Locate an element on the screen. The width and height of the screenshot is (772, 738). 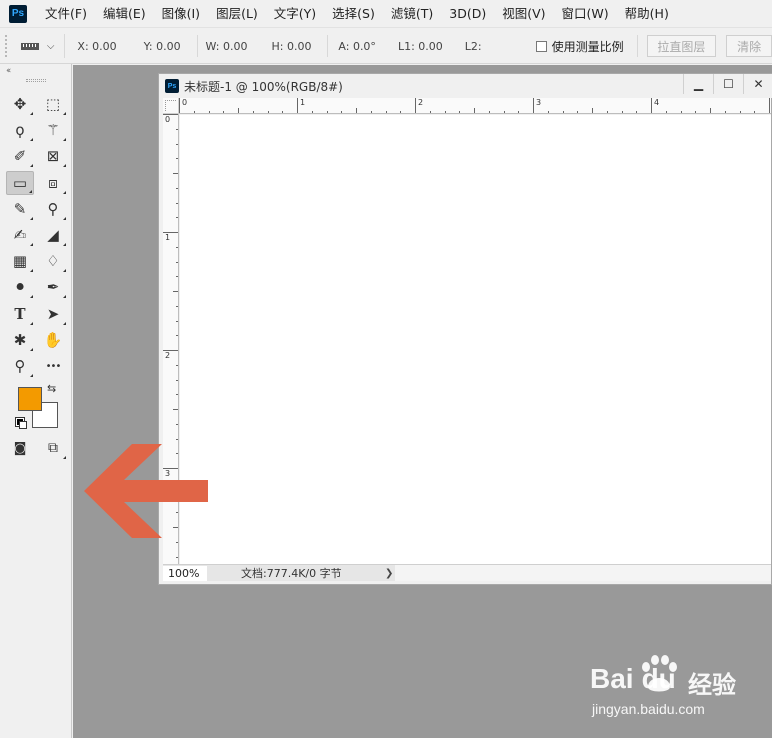
pen-icon: ✒ is located at coordinates (53, 287).